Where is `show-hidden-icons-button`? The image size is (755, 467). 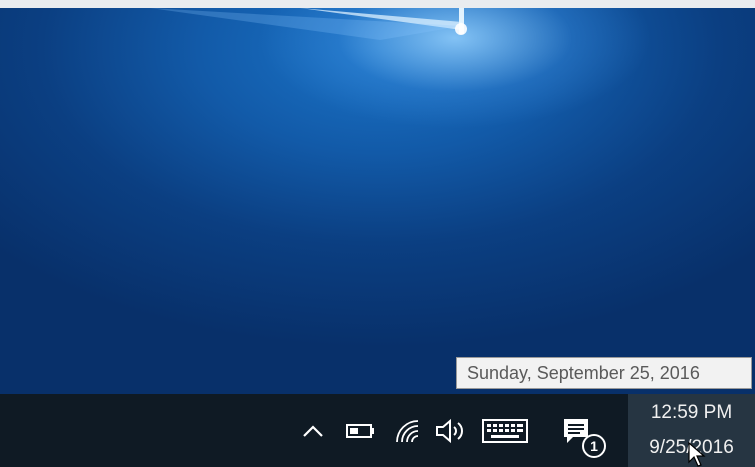
show-hidden-icons-button is located at coordinates (313, 430).